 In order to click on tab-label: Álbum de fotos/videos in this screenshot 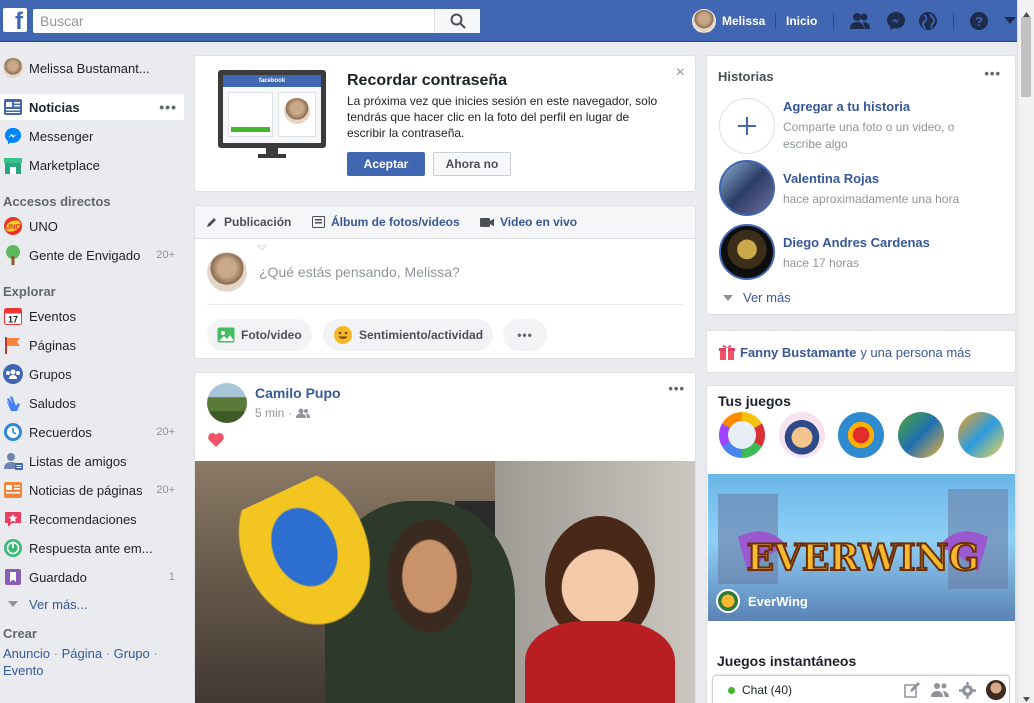, I will do `click(395, 222)`.